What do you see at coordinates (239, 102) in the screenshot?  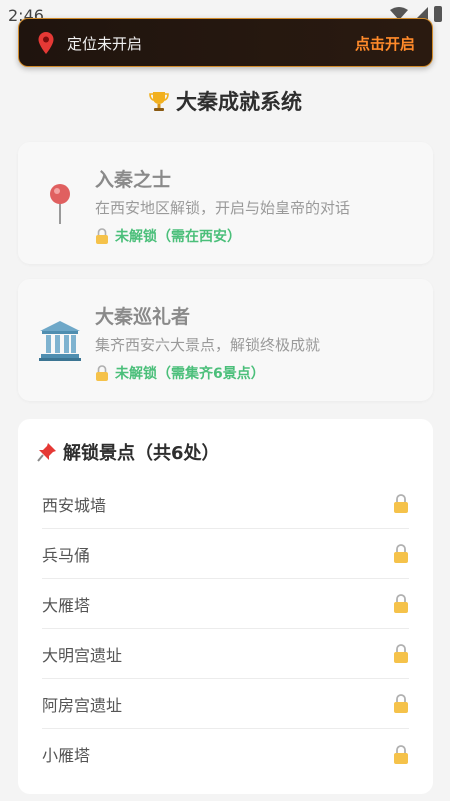 I see `page-title-text: 大秦成就系统` at bounding box center [239, 102].